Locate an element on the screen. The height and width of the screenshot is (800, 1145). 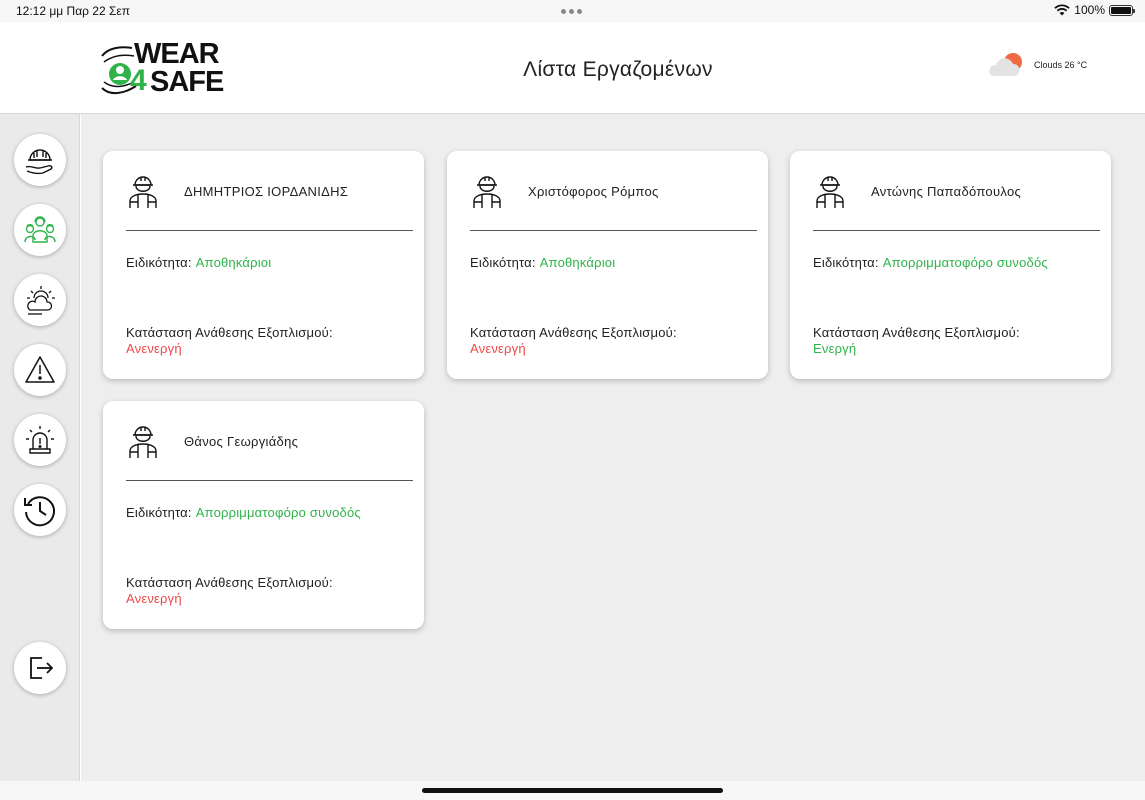
partly-cloudy-icon is located at coordinates (1005, 64).